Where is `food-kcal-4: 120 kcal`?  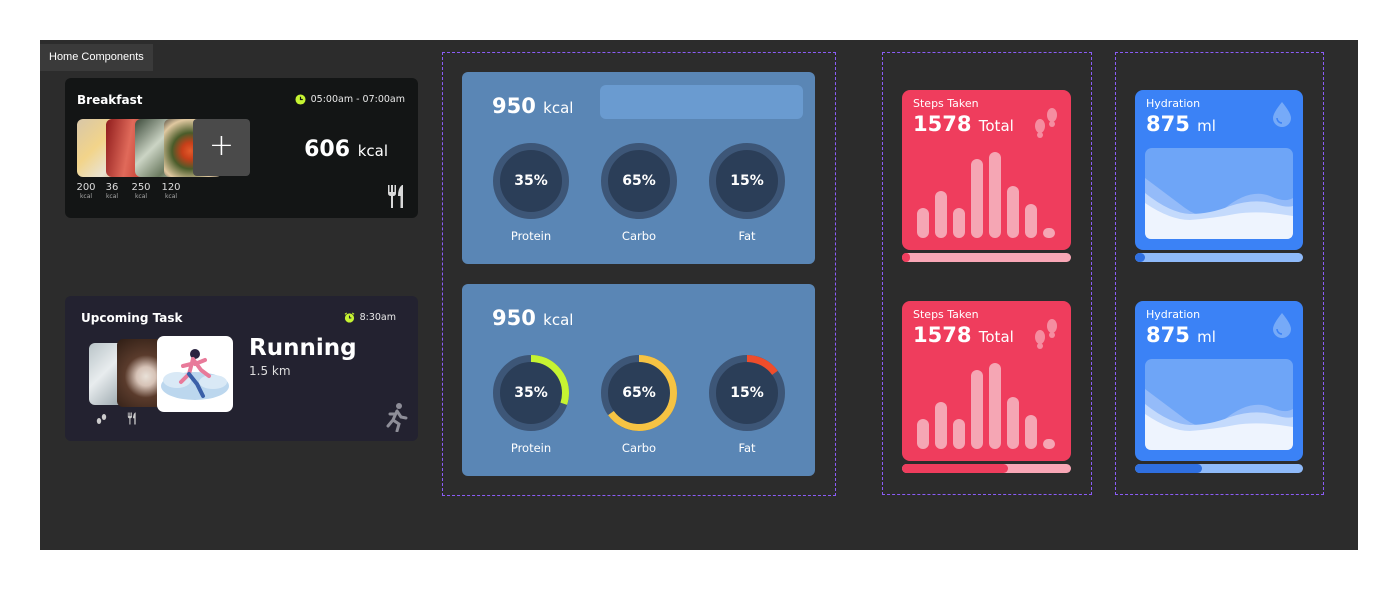 food-kcal-4: 120 kcal is located at coordinates (171, 191).